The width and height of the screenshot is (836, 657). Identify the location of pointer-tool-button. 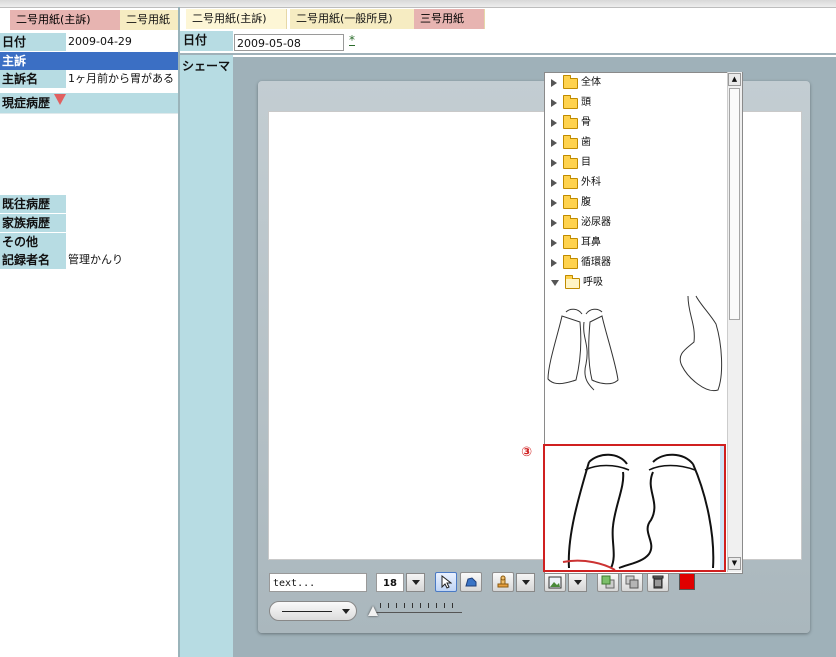
(446, 582).